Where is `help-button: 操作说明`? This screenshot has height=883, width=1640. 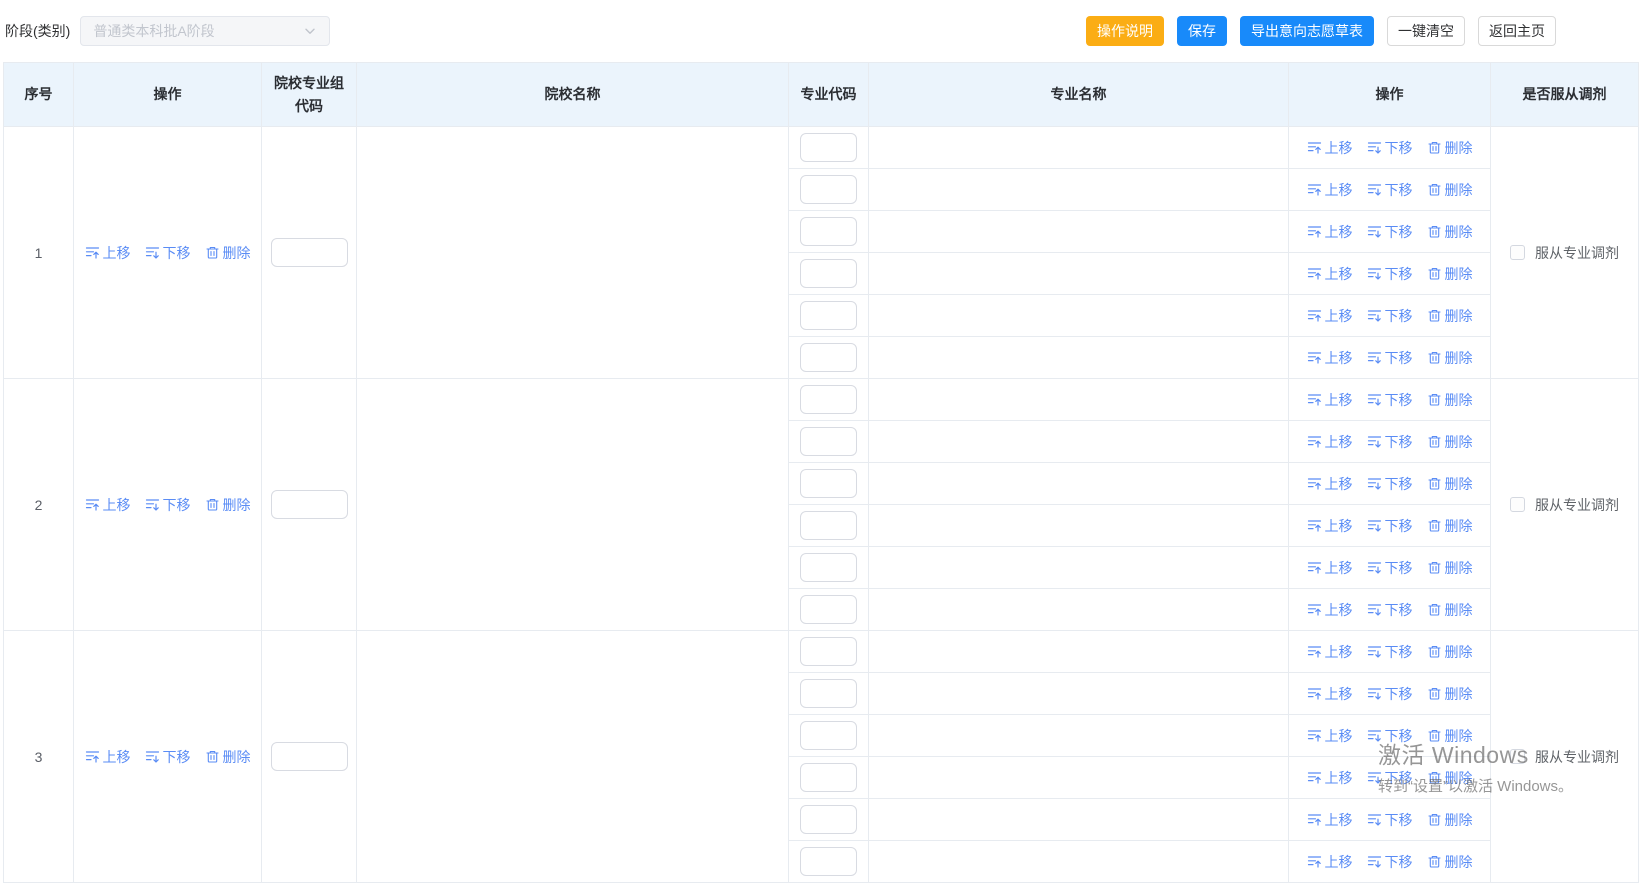
help-button: 操作说明 is located at coordinates (1125, 31).